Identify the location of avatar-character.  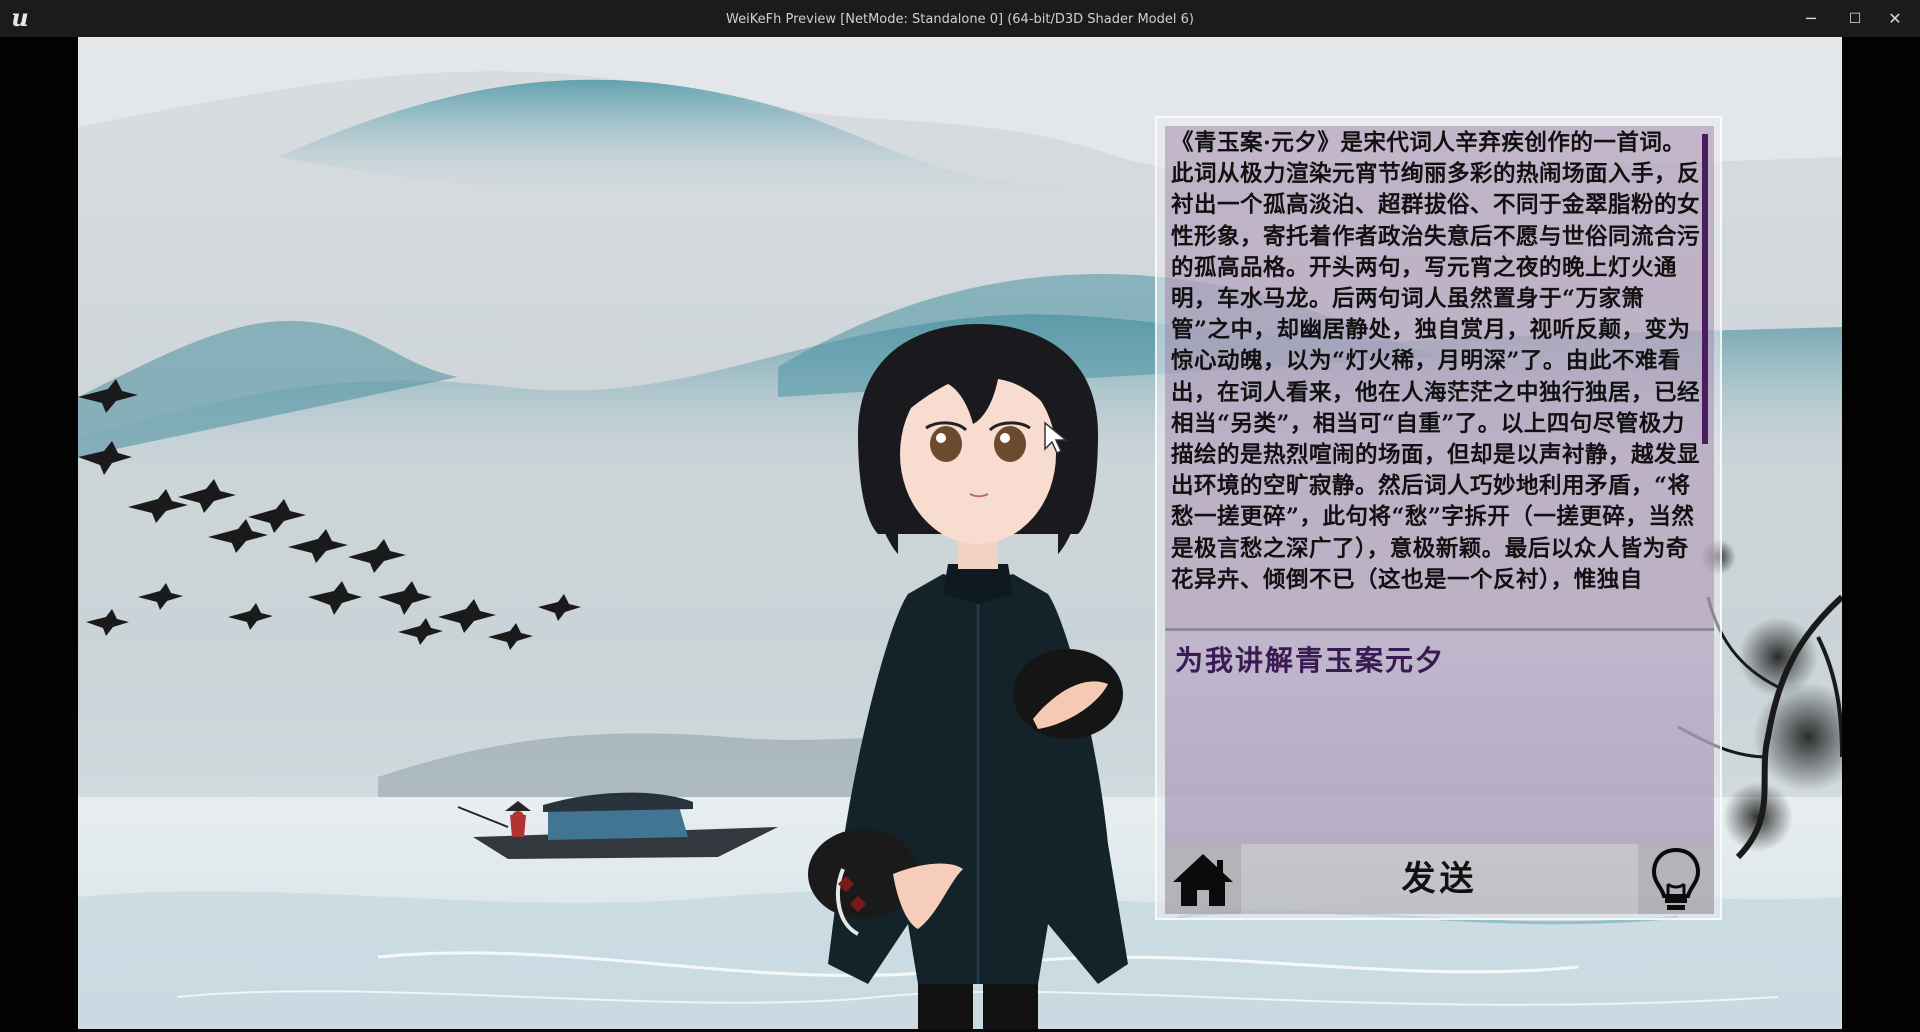
(978, 676).